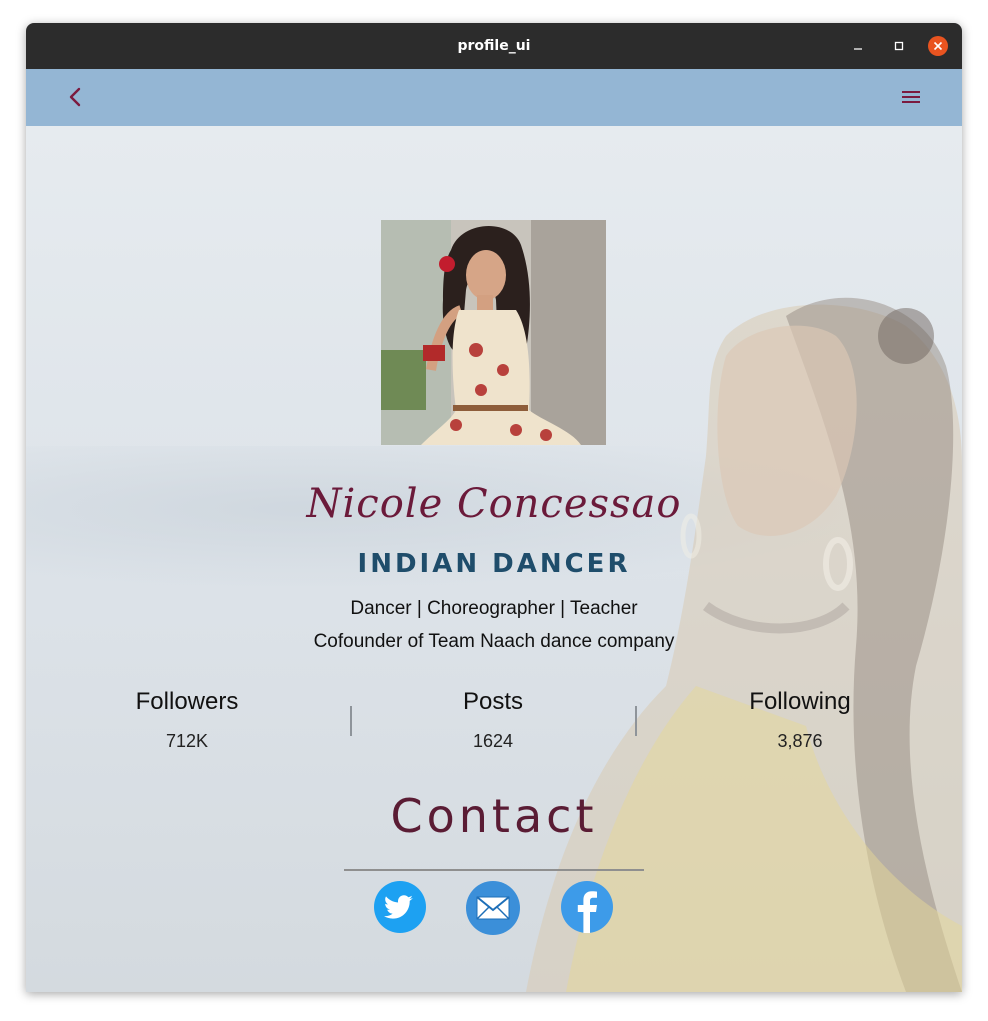 The image size is (988, 1021). What do you see at coordinates (494, 641) in the screenshot?
I see `profile-bio-line-2: Cofounder of Team Naach dance company` at bounding box center [494, 641].